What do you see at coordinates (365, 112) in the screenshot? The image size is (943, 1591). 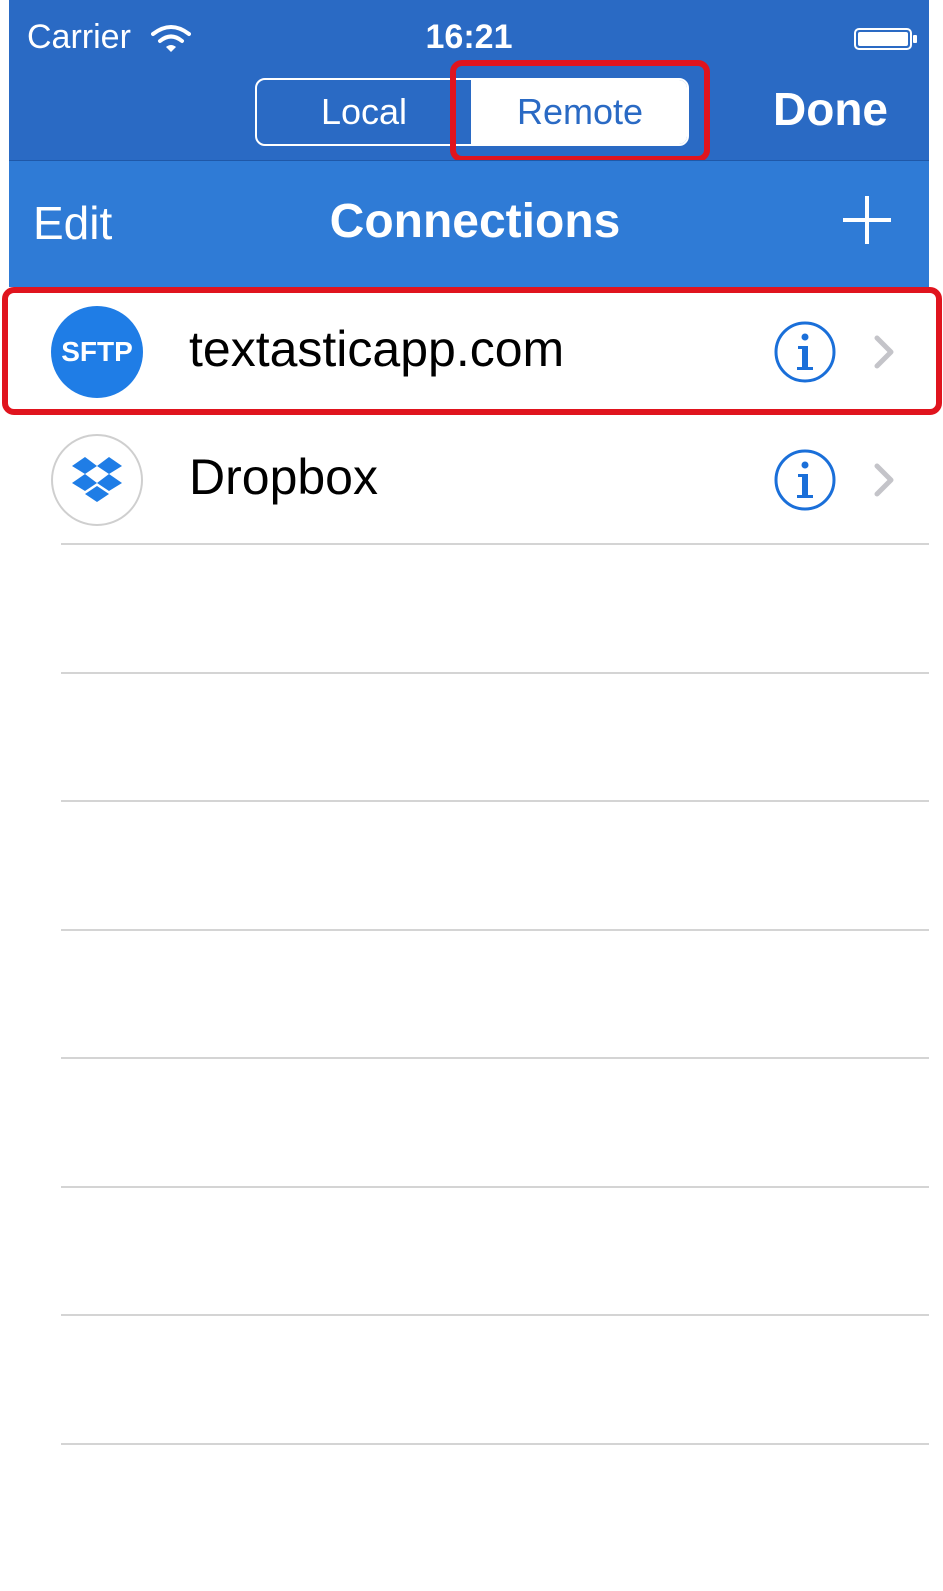 I see `segment-local: Local` at bounding box center [365, 112].